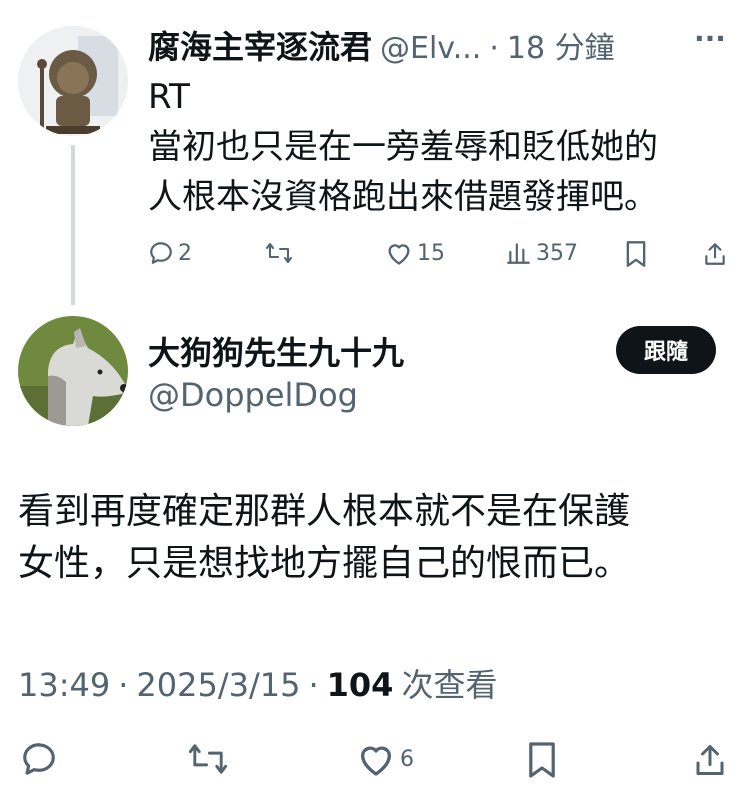 This screenshot has height=794, width=750. Describe the element at coordinates (185, 253) in the screenshot. I see `reply-comment-count: 2` at that location.